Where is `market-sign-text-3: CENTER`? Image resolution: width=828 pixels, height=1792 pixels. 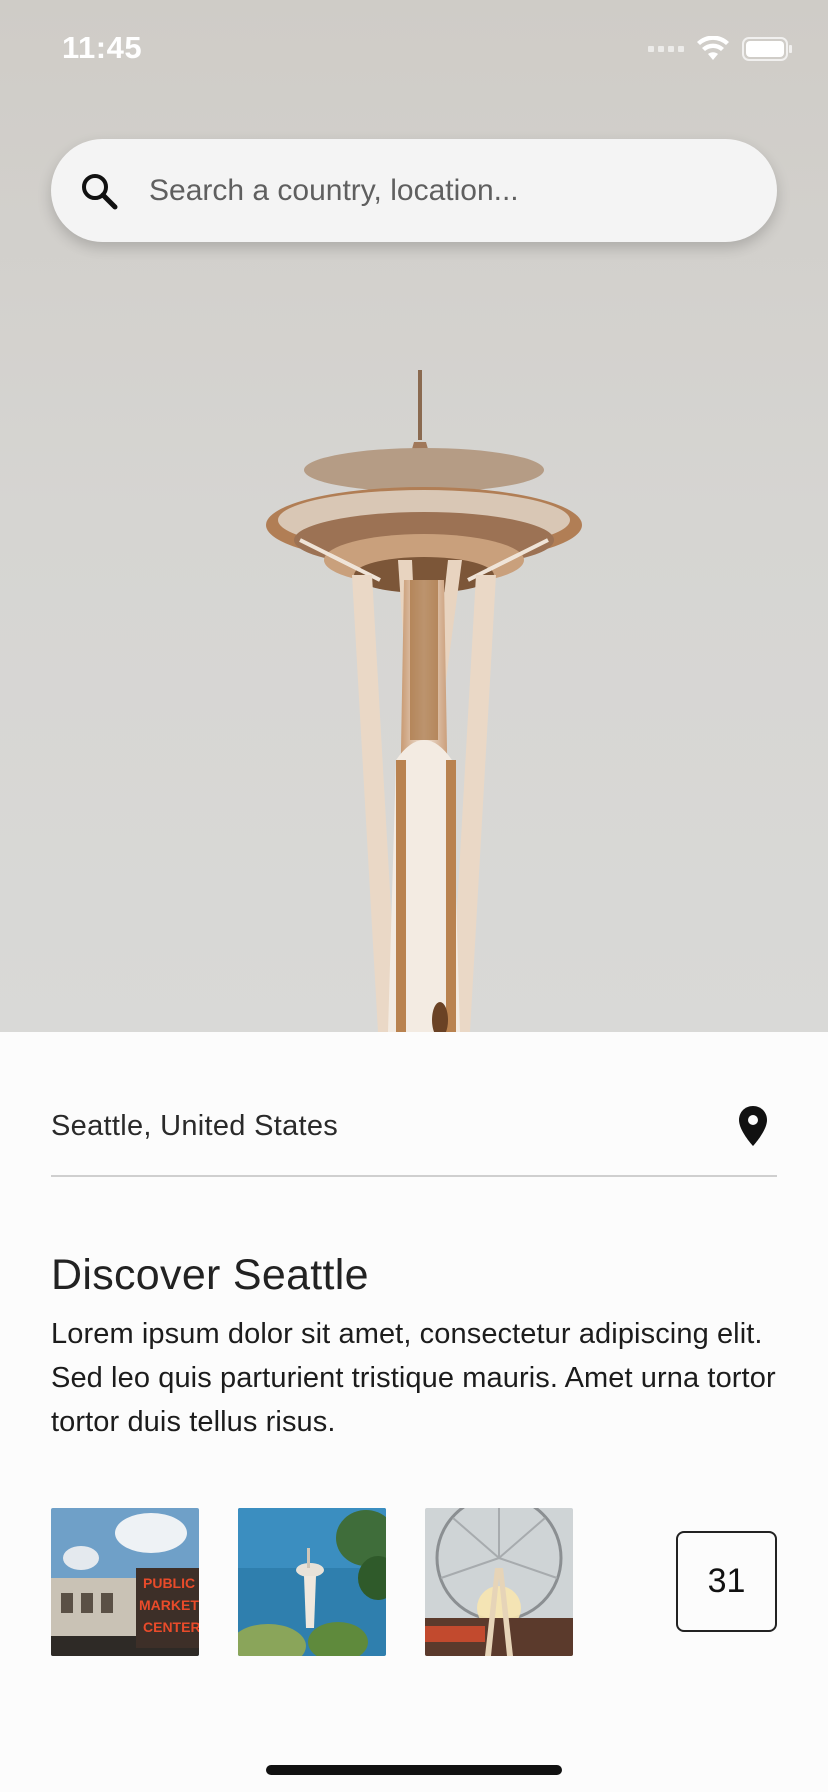
market-sign-text-3: CENTER is located at coordinates (171, 1627).